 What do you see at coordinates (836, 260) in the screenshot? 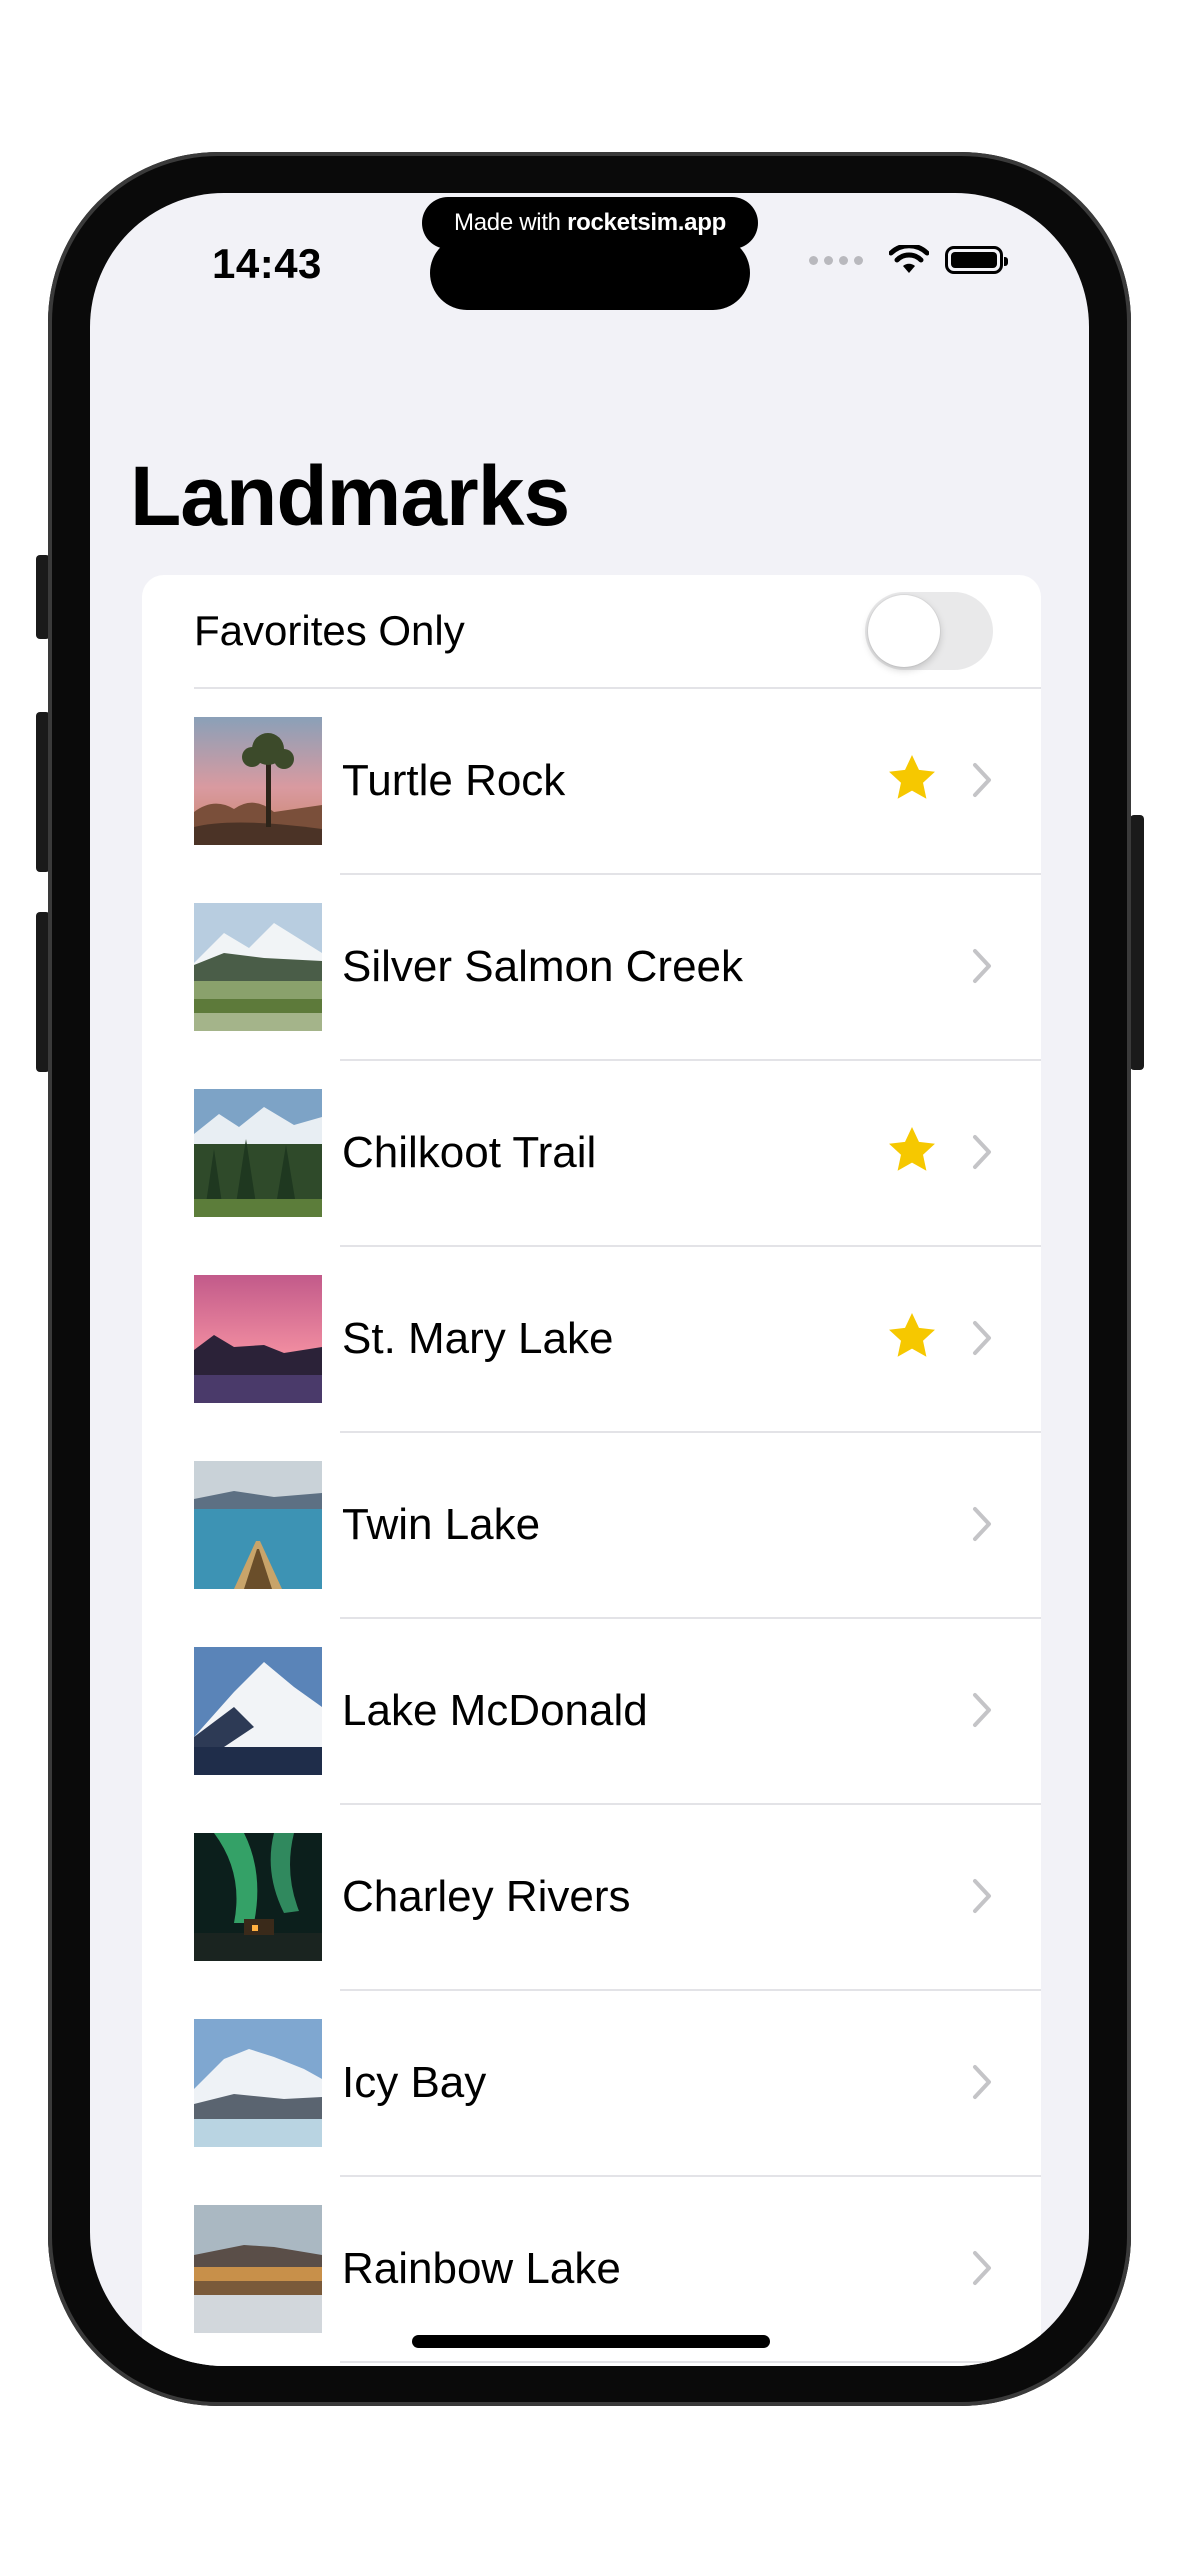
I see `cellular-signal-icon` at bounding box center [836, 260].